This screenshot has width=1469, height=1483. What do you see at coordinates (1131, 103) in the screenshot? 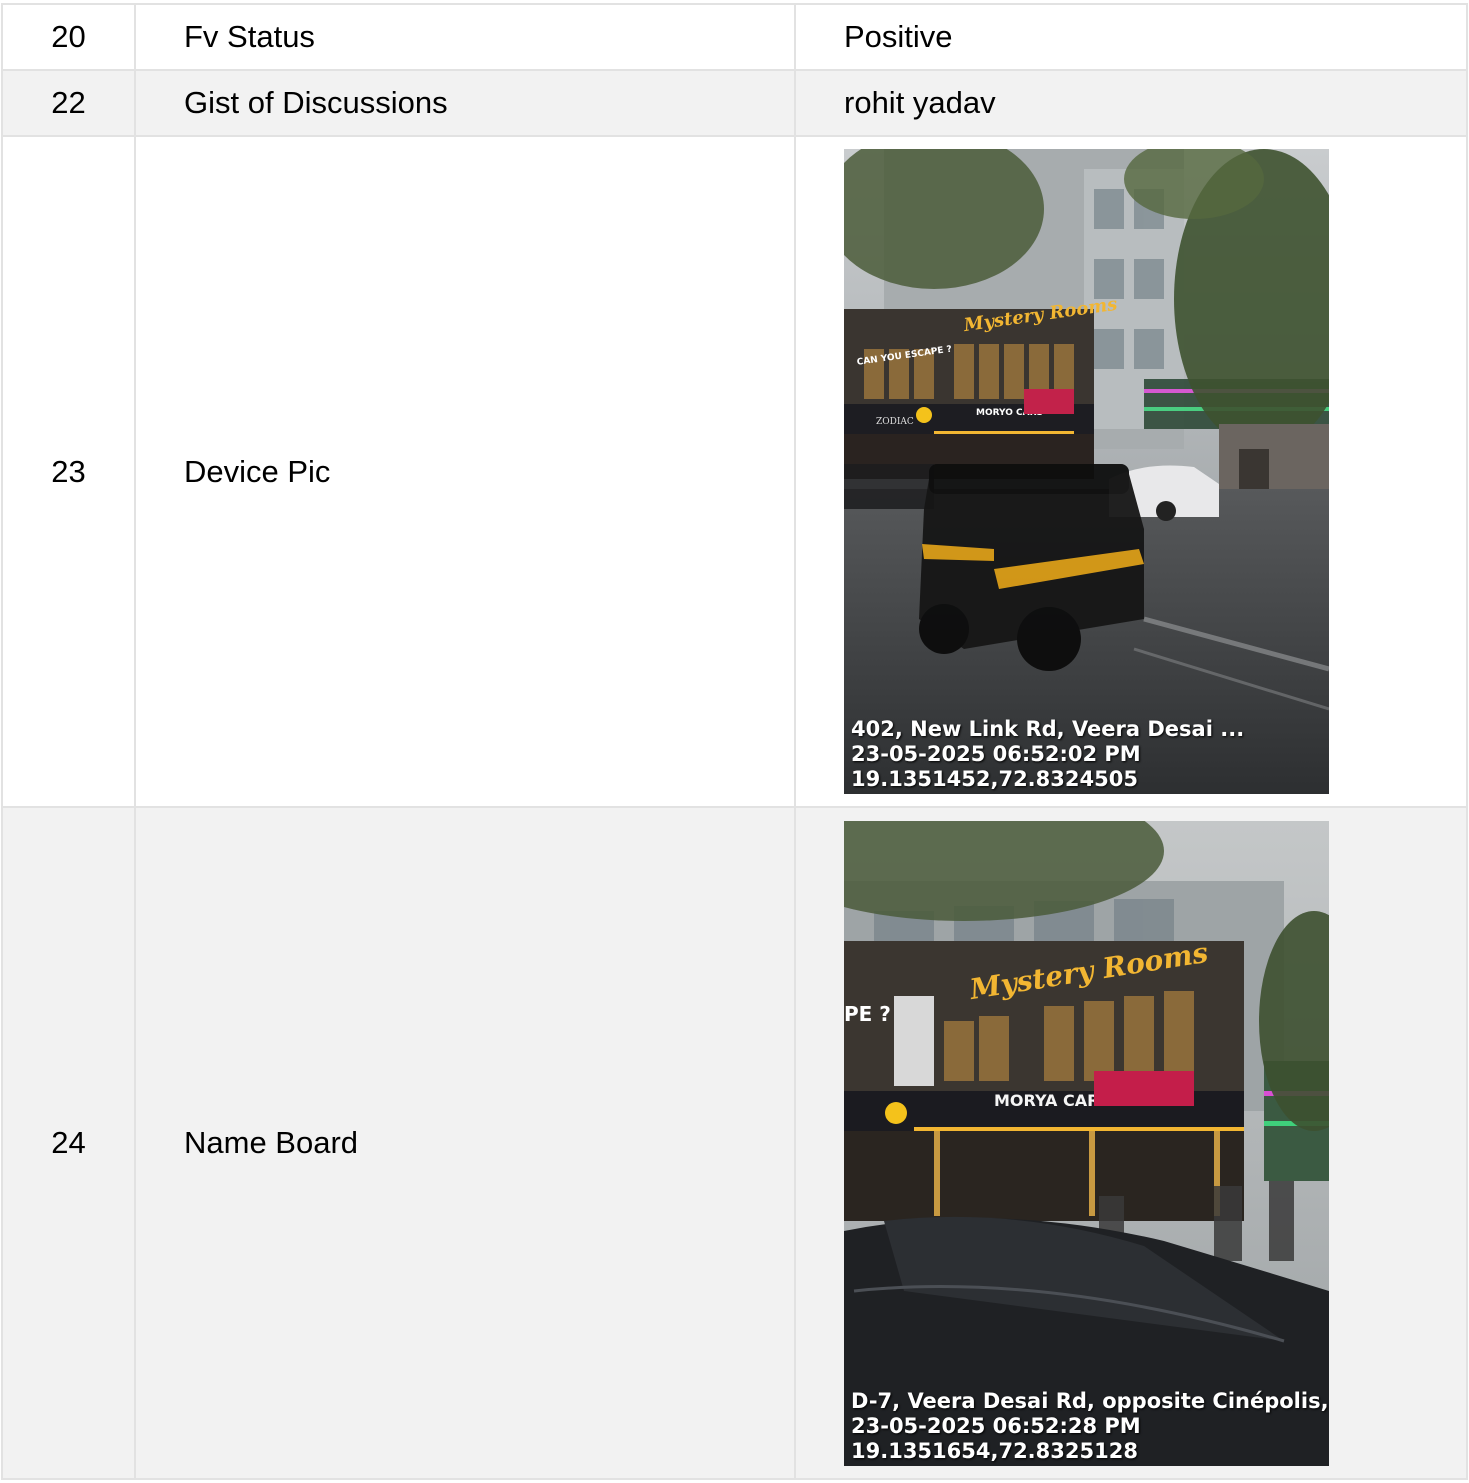
I see `row-value: rohit yadav` at bounding box center [1131, 103].